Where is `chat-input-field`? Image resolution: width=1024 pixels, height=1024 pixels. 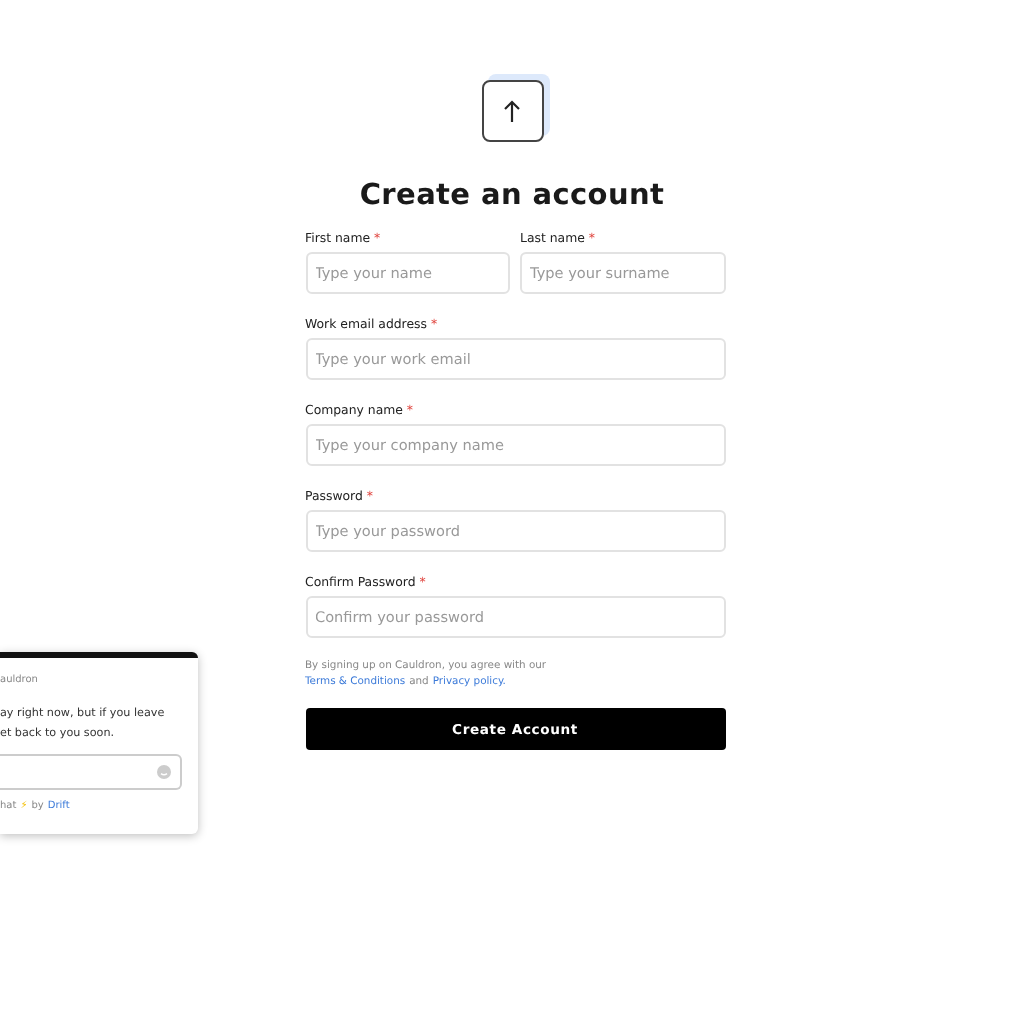
chat-input-field is located at coordinates (91, 772).